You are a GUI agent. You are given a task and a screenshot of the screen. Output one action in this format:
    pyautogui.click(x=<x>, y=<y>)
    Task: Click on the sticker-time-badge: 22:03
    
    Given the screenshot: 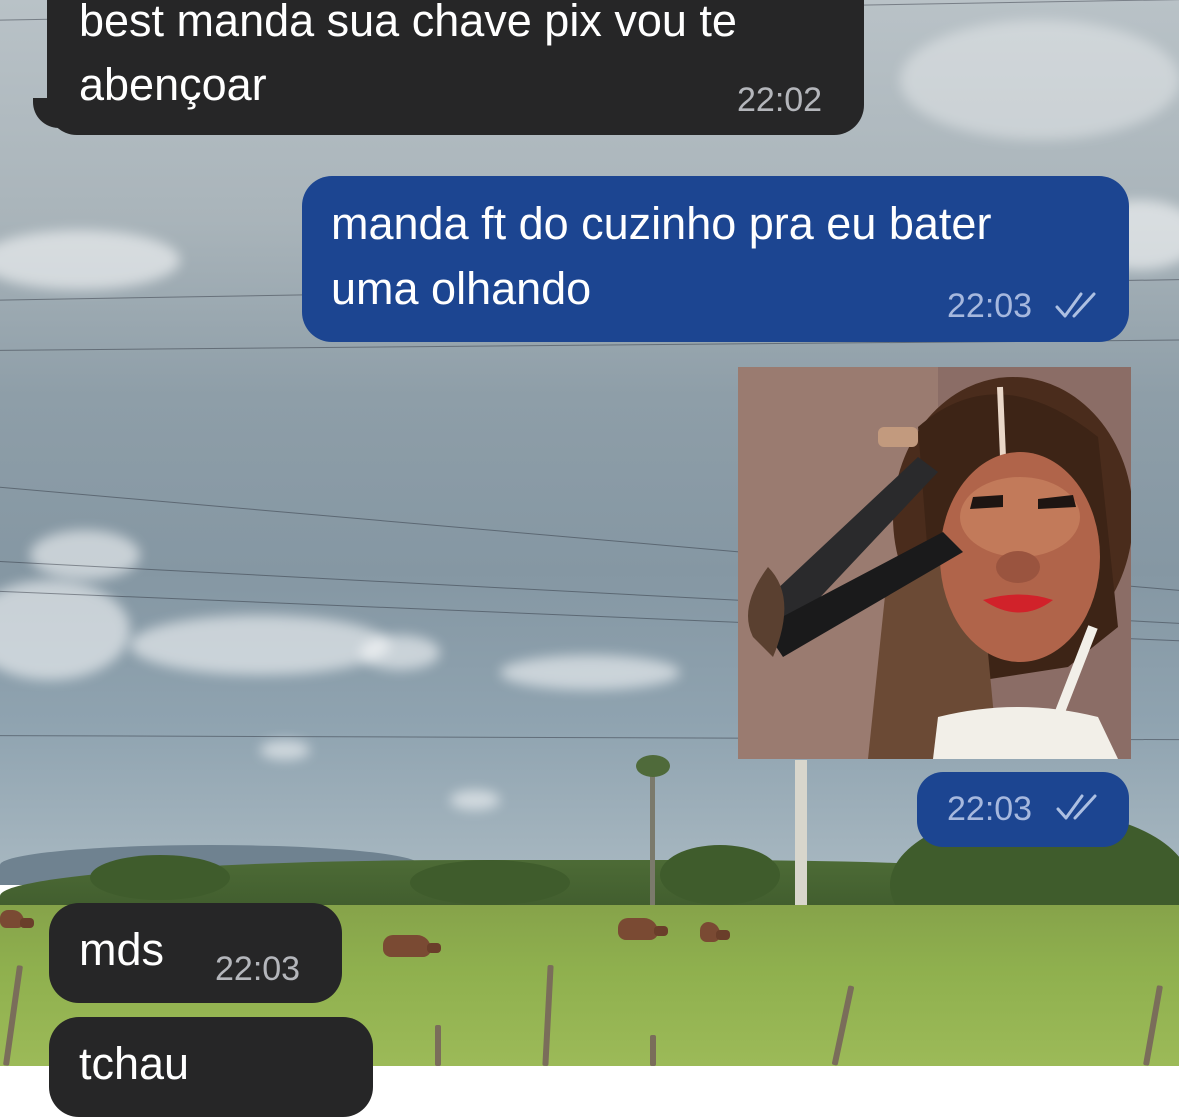 What is the action you would take?
    pyautogui.click(x=1023, y=809)
    